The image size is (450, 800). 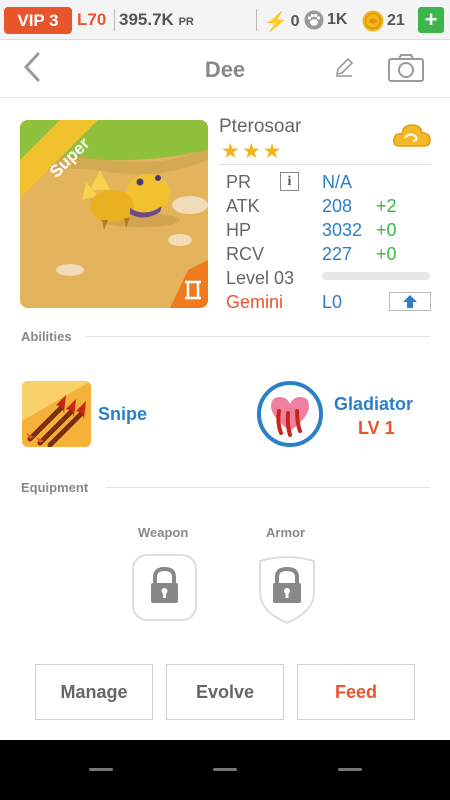 I want to click on stat-value-rcv: 227, so click(x=337, y=254).